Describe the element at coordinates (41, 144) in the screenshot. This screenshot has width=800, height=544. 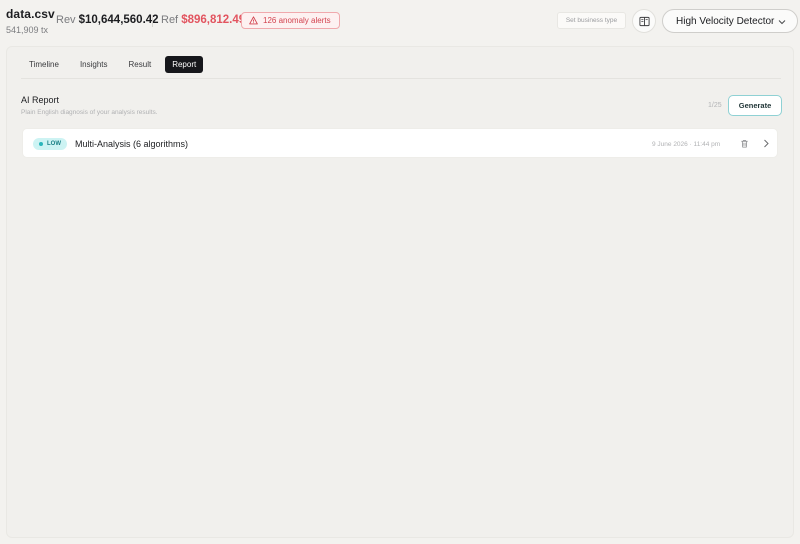
I see `severity-dot-icon` at that location.